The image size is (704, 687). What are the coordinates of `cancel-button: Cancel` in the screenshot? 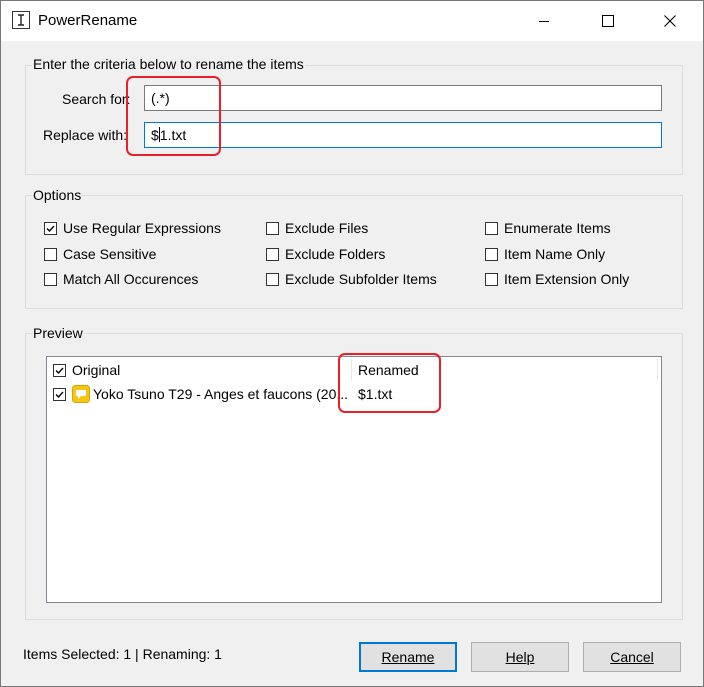 It's located at (632, 657).